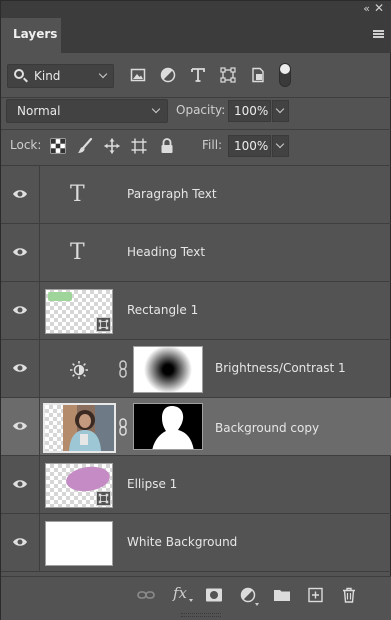  I want to click on layer-row-ellipse-1: Ellipse 1, so click(196, 485).